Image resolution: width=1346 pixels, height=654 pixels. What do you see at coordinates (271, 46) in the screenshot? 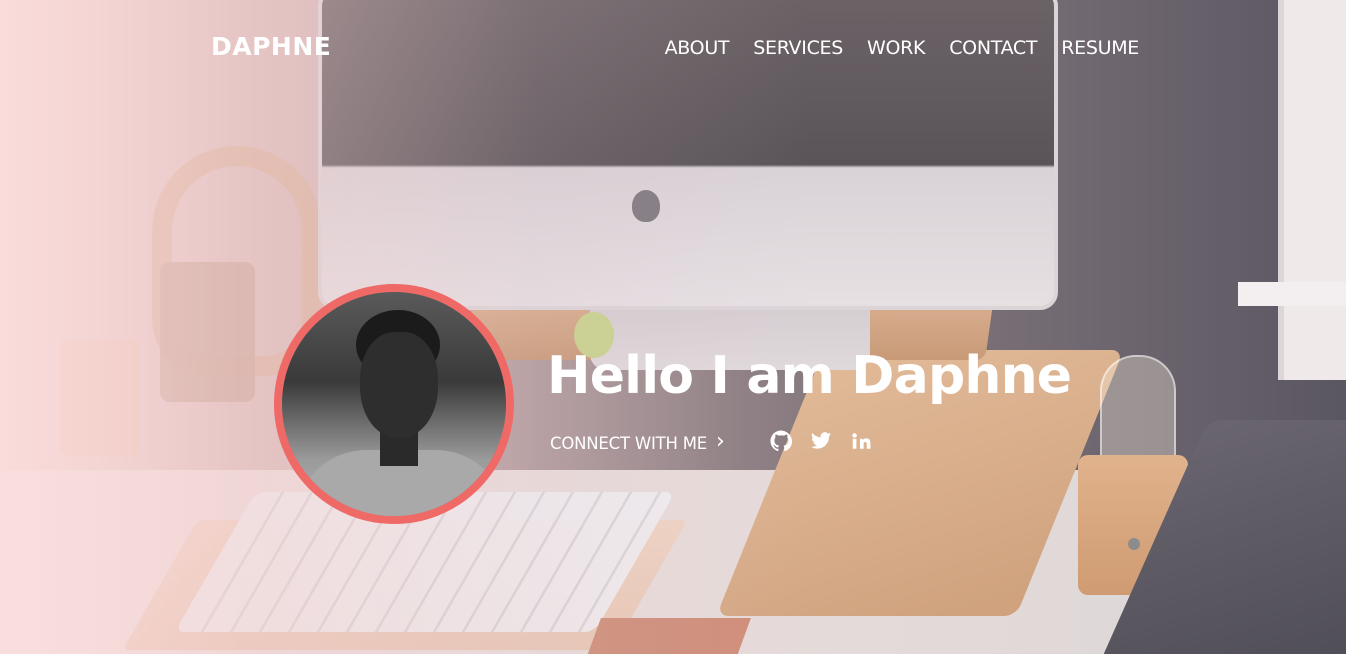
I see `brand-logo: DAPHNE` at bounding box center [271, 46].